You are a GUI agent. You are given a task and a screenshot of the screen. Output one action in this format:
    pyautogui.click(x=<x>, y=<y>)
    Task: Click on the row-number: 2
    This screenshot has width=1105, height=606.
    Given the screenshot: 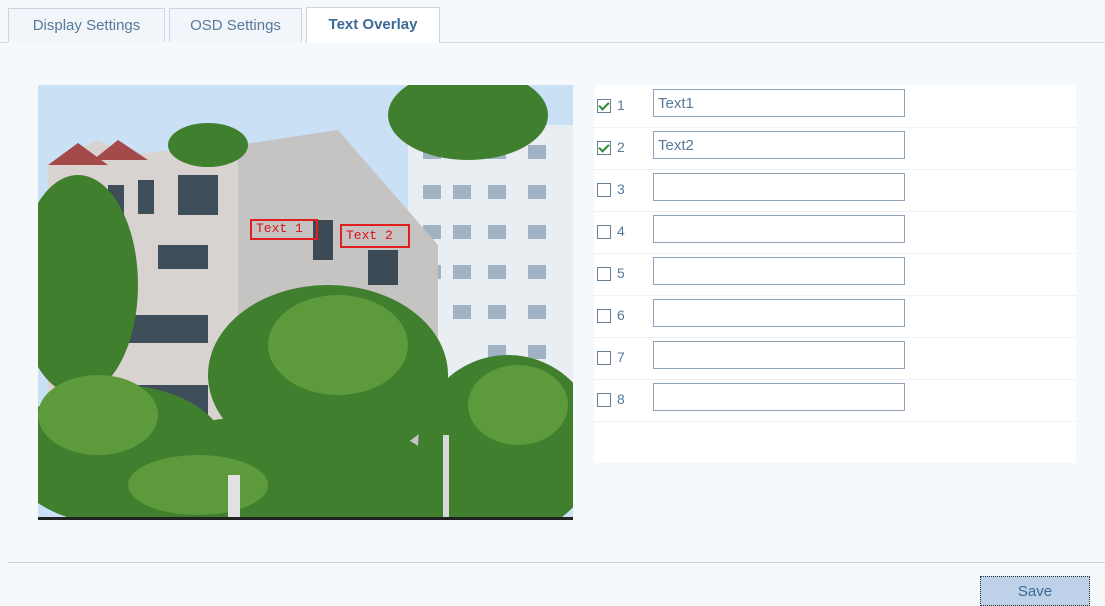 What is the action you would take?
    pyautogui.click(x=621, y=147)
    